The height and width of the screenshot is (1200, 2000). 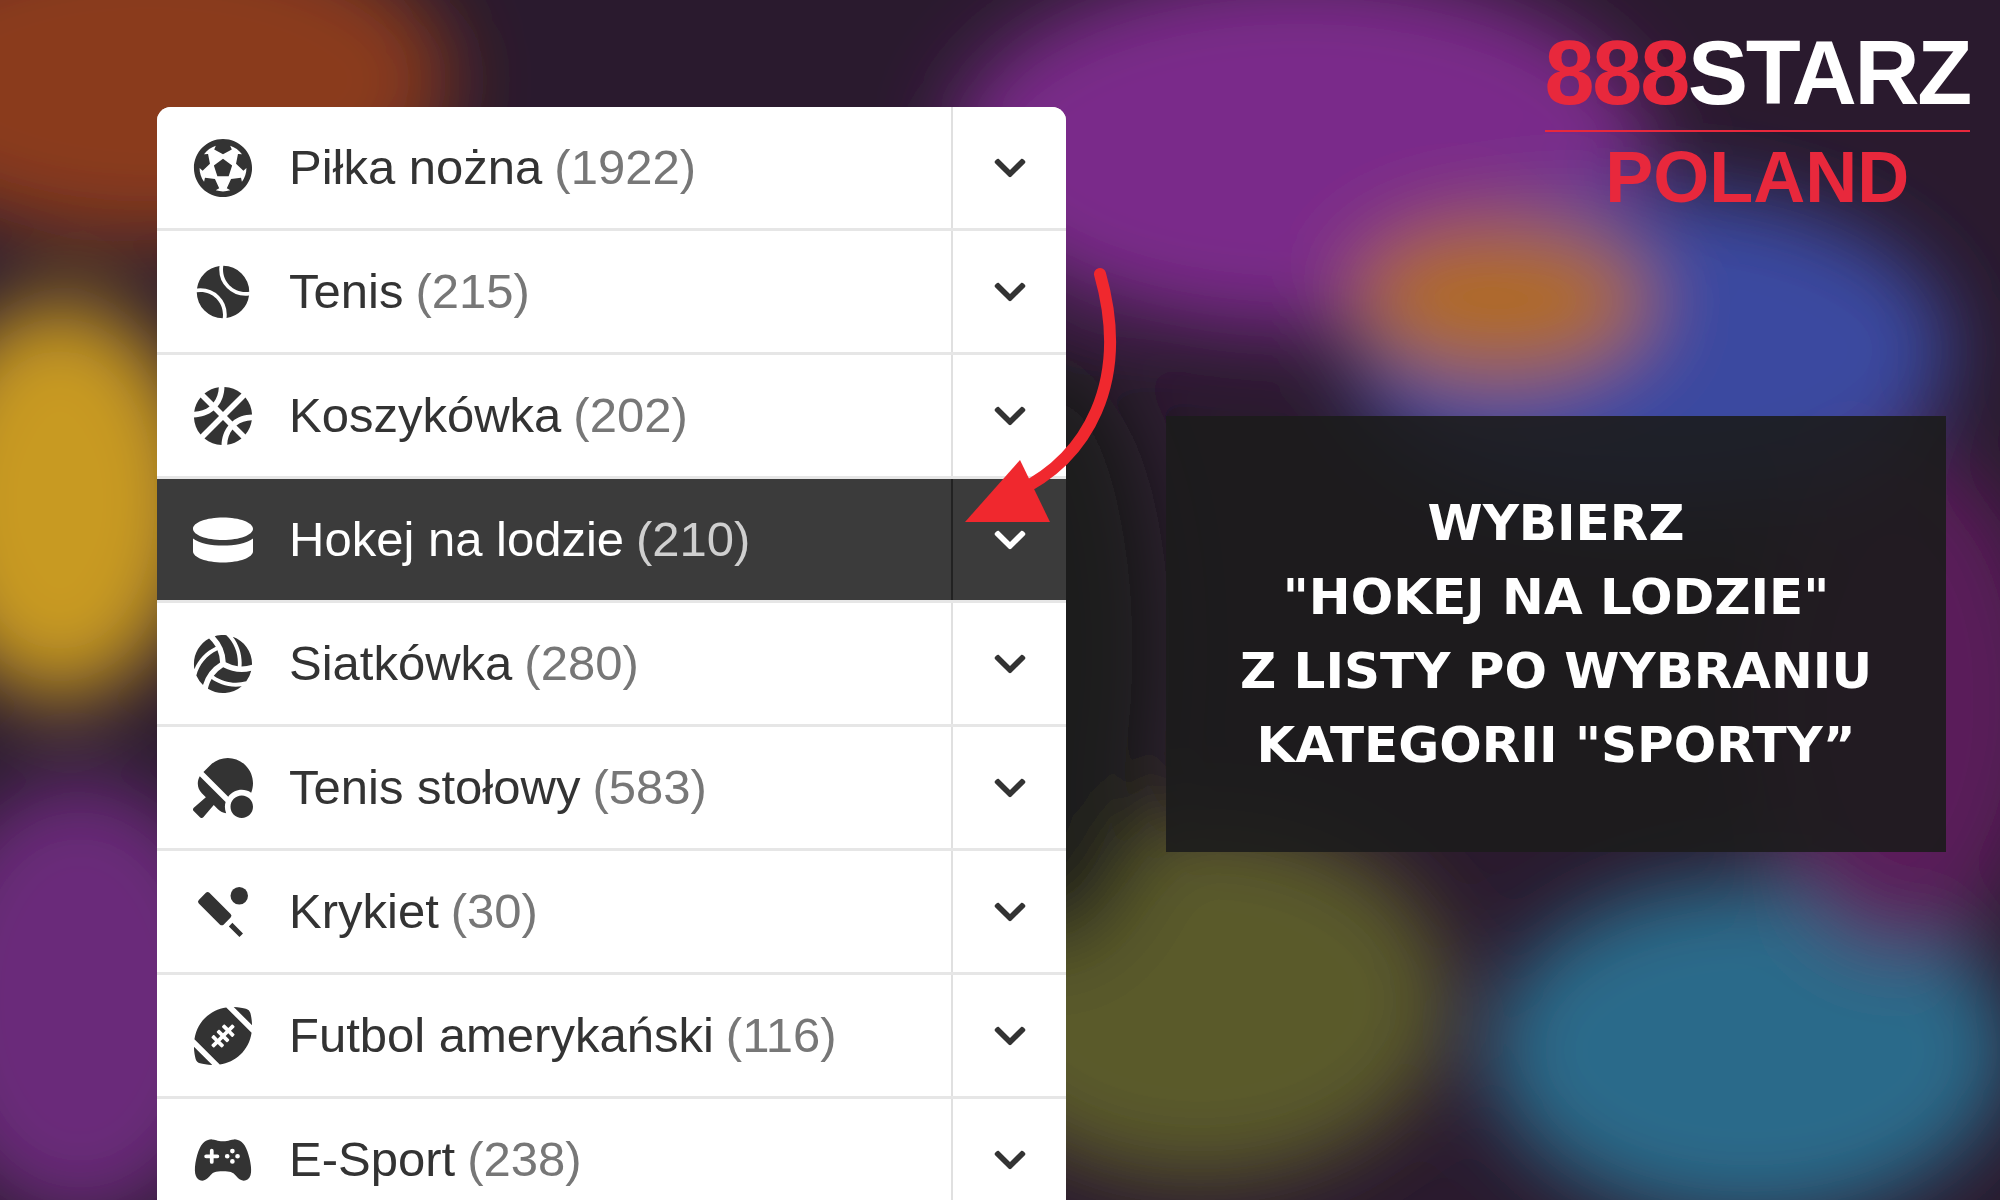 What do you see at coordinates (1556, 597) in the screenshot?
I see `instruction-line: "HOKEJ NA LODZIE"` at bounding box center [1556, 597].